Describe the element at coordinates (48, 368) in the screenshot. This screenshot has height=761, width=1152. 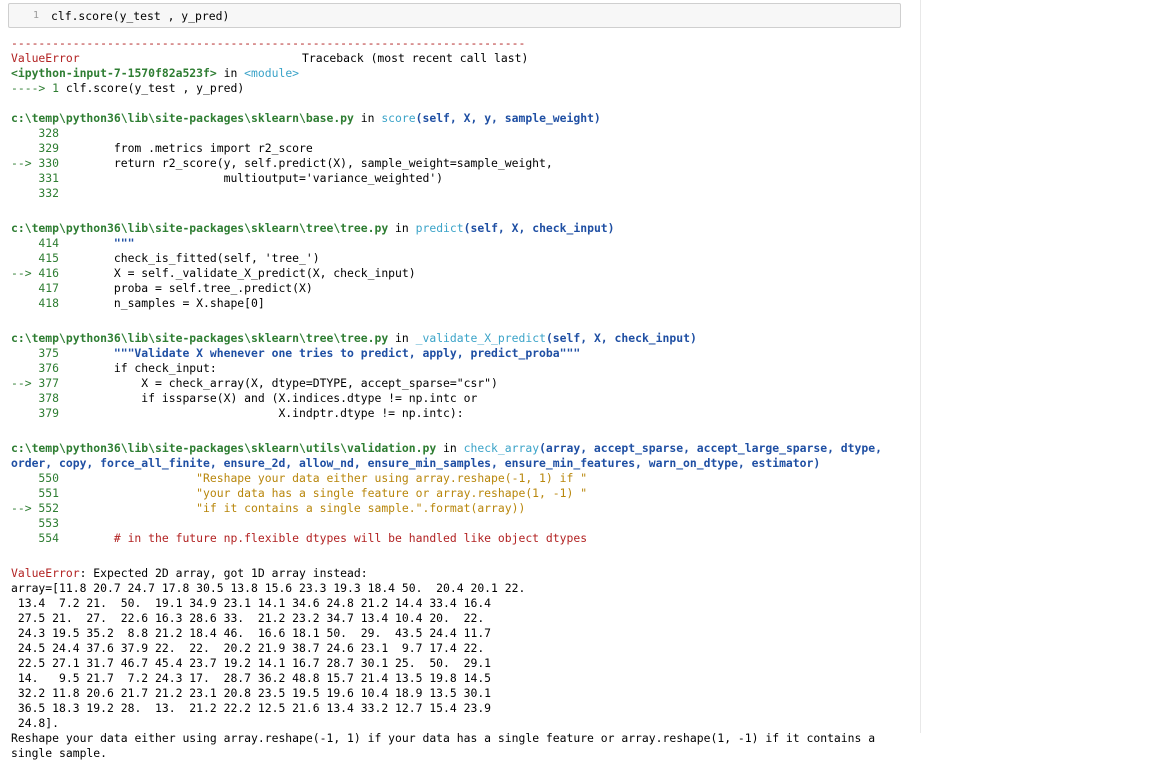
I see `line-number: 376` at that location.